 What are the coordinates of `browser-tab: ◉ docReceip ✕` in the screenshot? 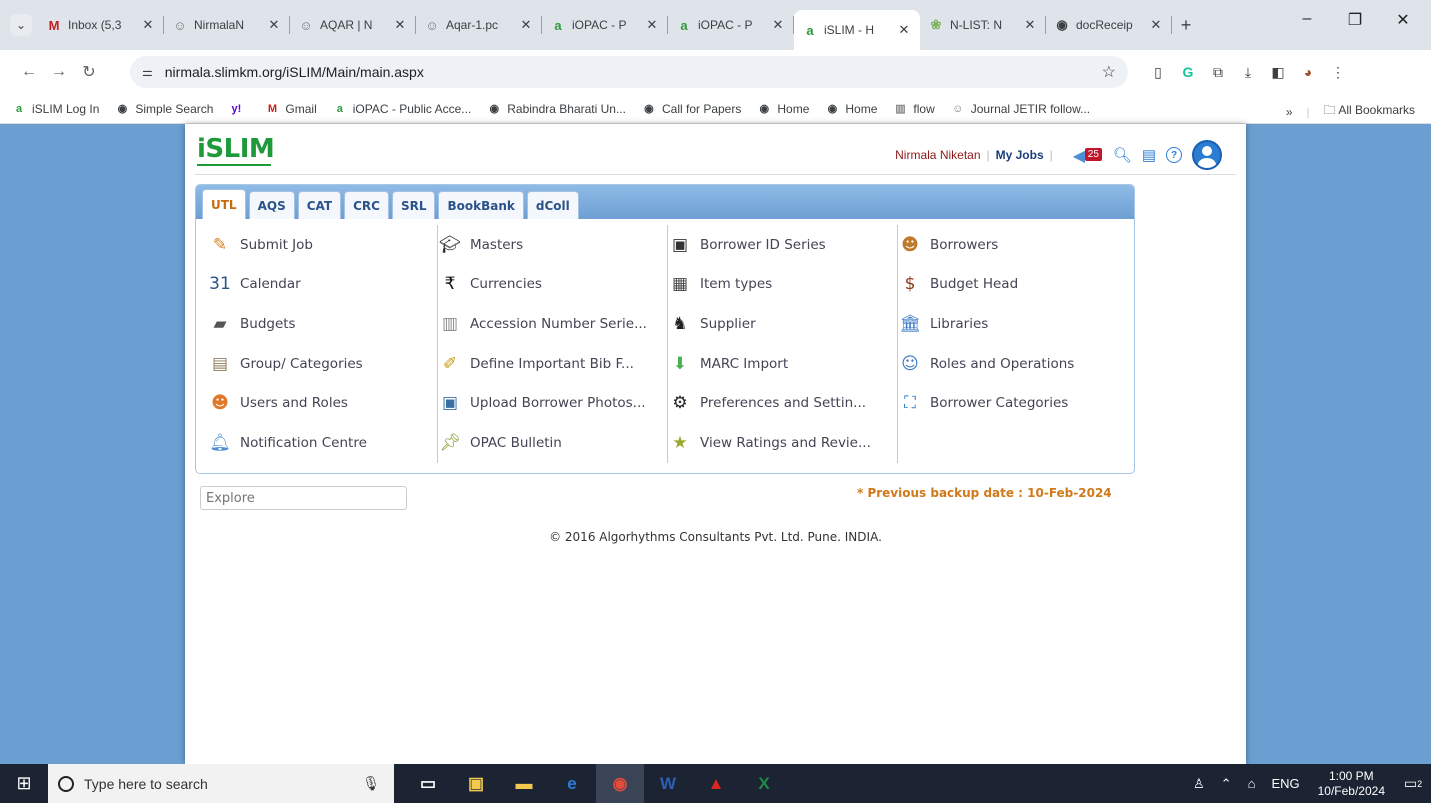 It's located at (1109, 25).